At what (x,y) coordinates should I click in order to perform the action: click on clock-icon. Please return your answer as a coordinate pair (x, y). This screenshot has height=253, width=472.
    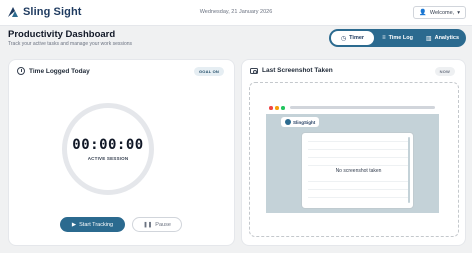
    Looking at the image, I should click on (21, 71).